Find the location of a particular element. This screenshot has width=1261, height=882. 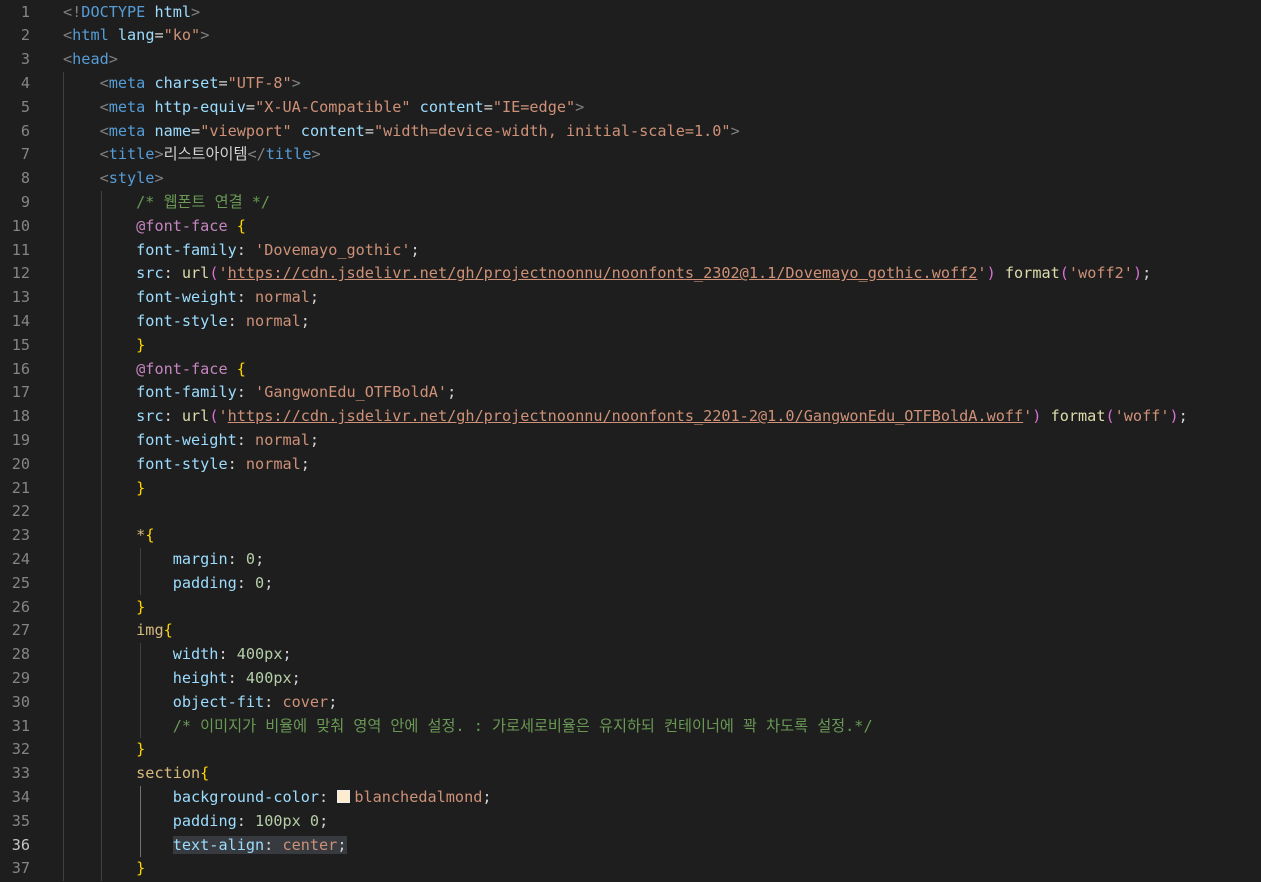

line-number: 20 is located at coordinates (20, 463).